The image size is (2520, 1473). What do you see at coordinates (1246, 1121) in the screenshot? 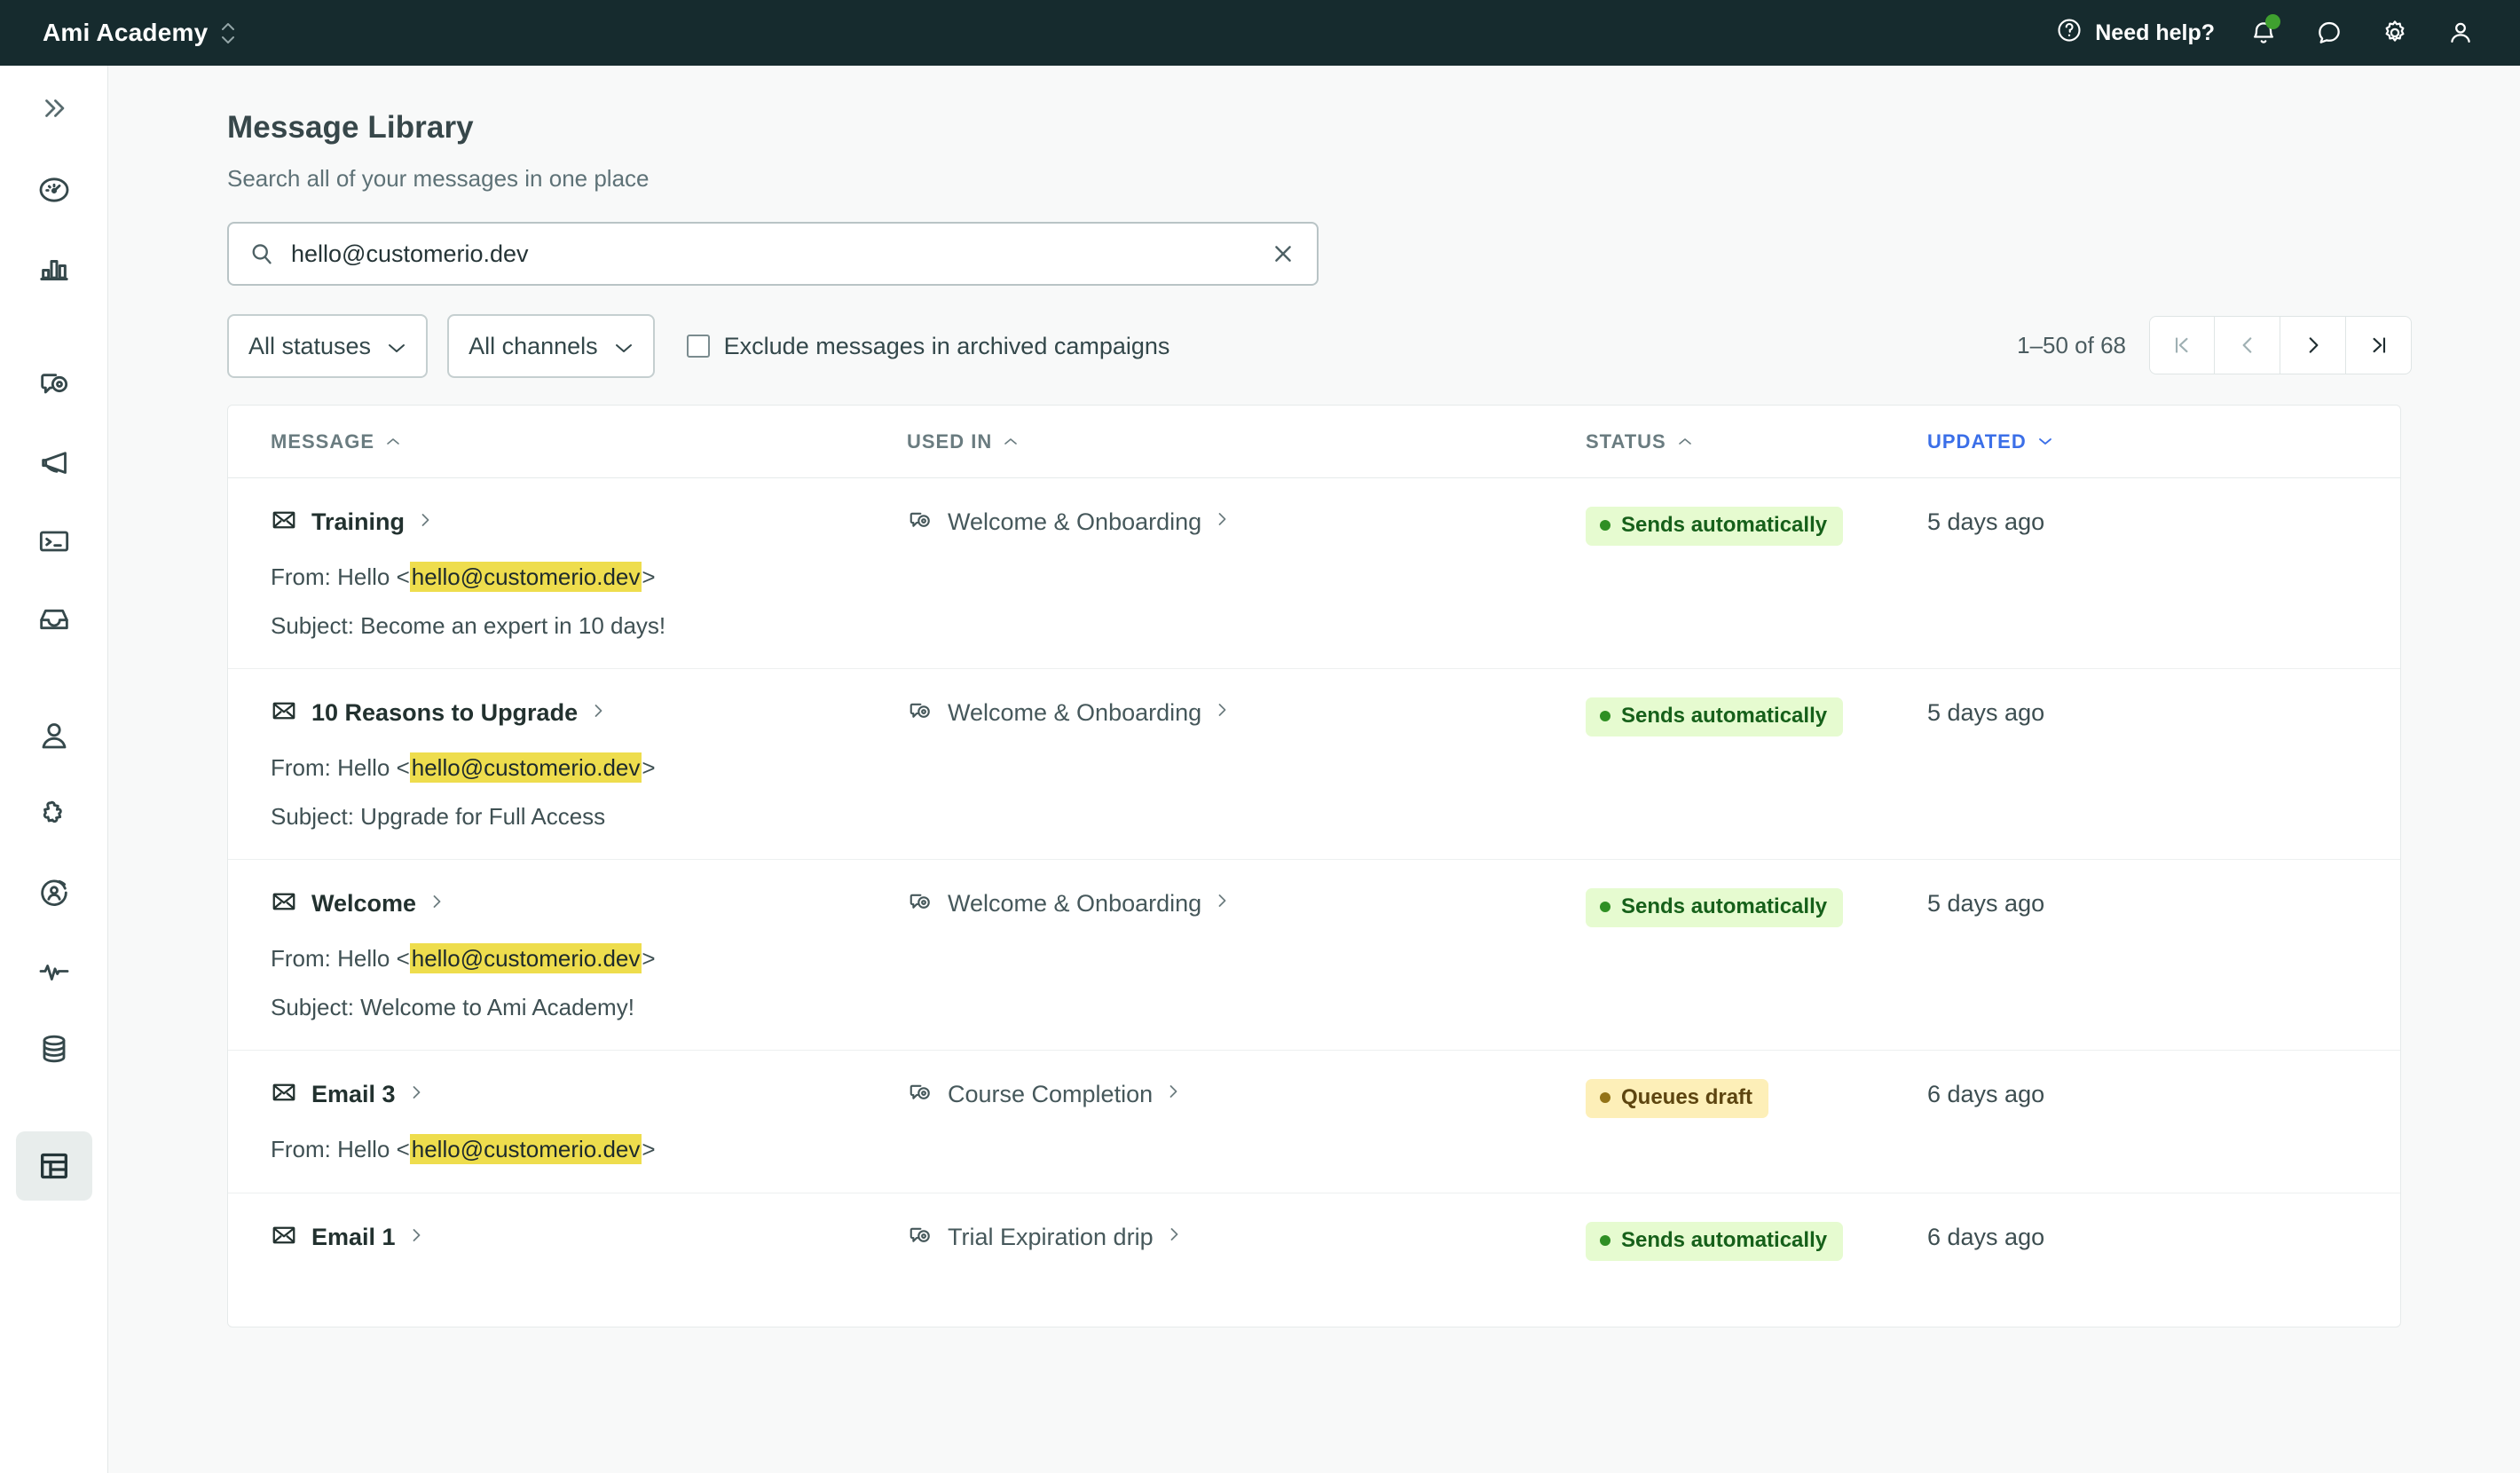
I see `used-in-cell: Course Completion` at bounding box center [1246, 1121].